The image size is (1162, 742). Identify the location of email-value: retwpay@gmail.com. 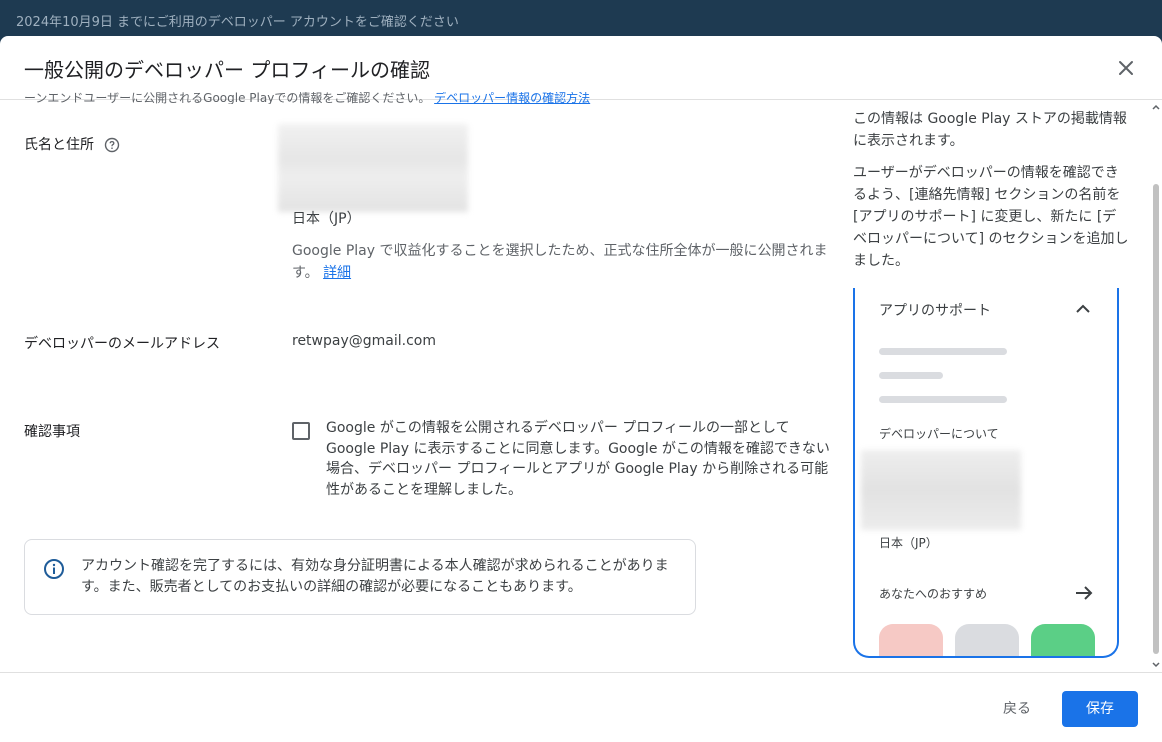
(364, 341).